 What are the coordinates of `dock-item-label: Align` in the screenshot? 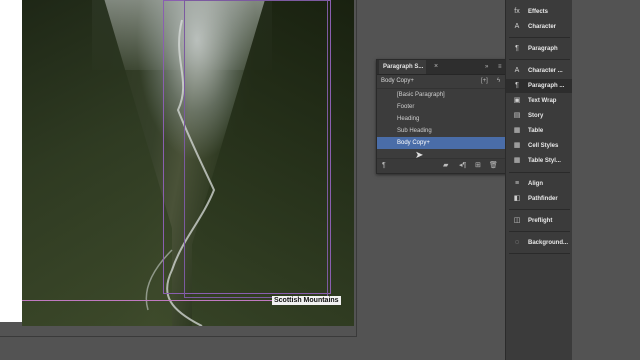 It's located at (535, 184).